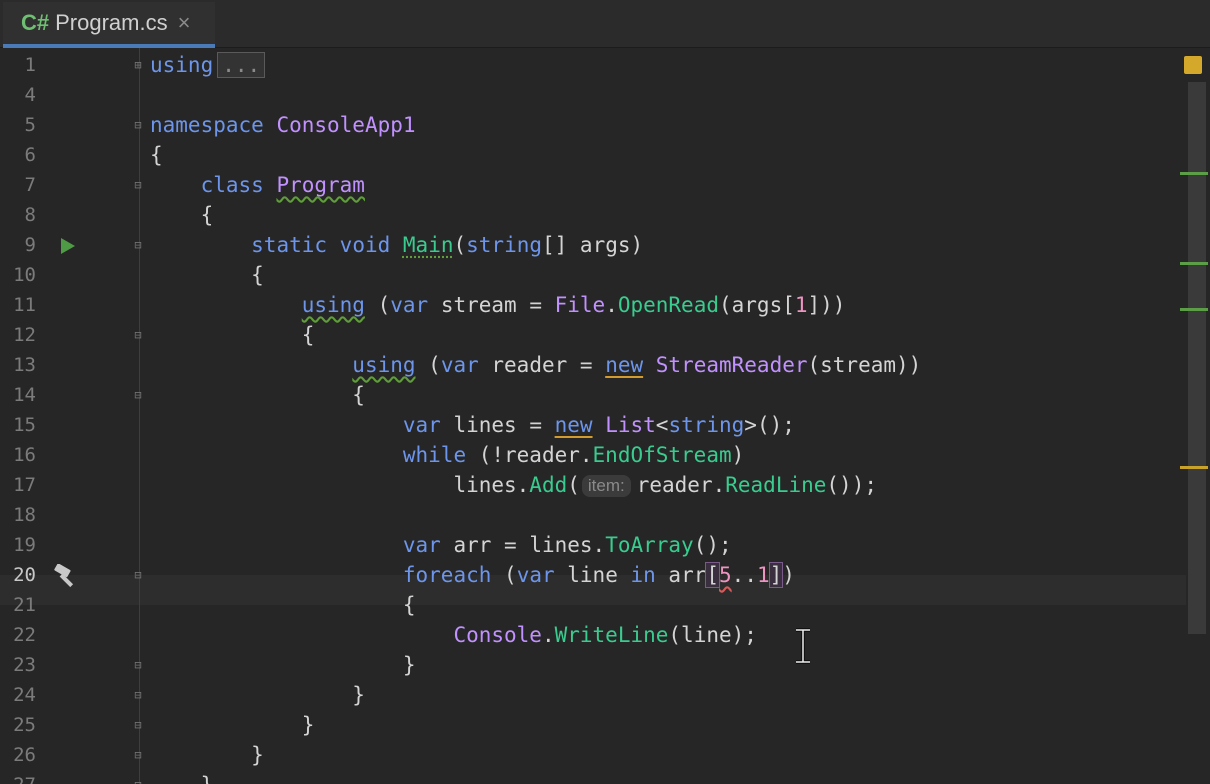 The width and height of the screenshot is (1210, 784). I want to click on code-line: 19 var arr = lines.ToArray();, so click(593, 545).